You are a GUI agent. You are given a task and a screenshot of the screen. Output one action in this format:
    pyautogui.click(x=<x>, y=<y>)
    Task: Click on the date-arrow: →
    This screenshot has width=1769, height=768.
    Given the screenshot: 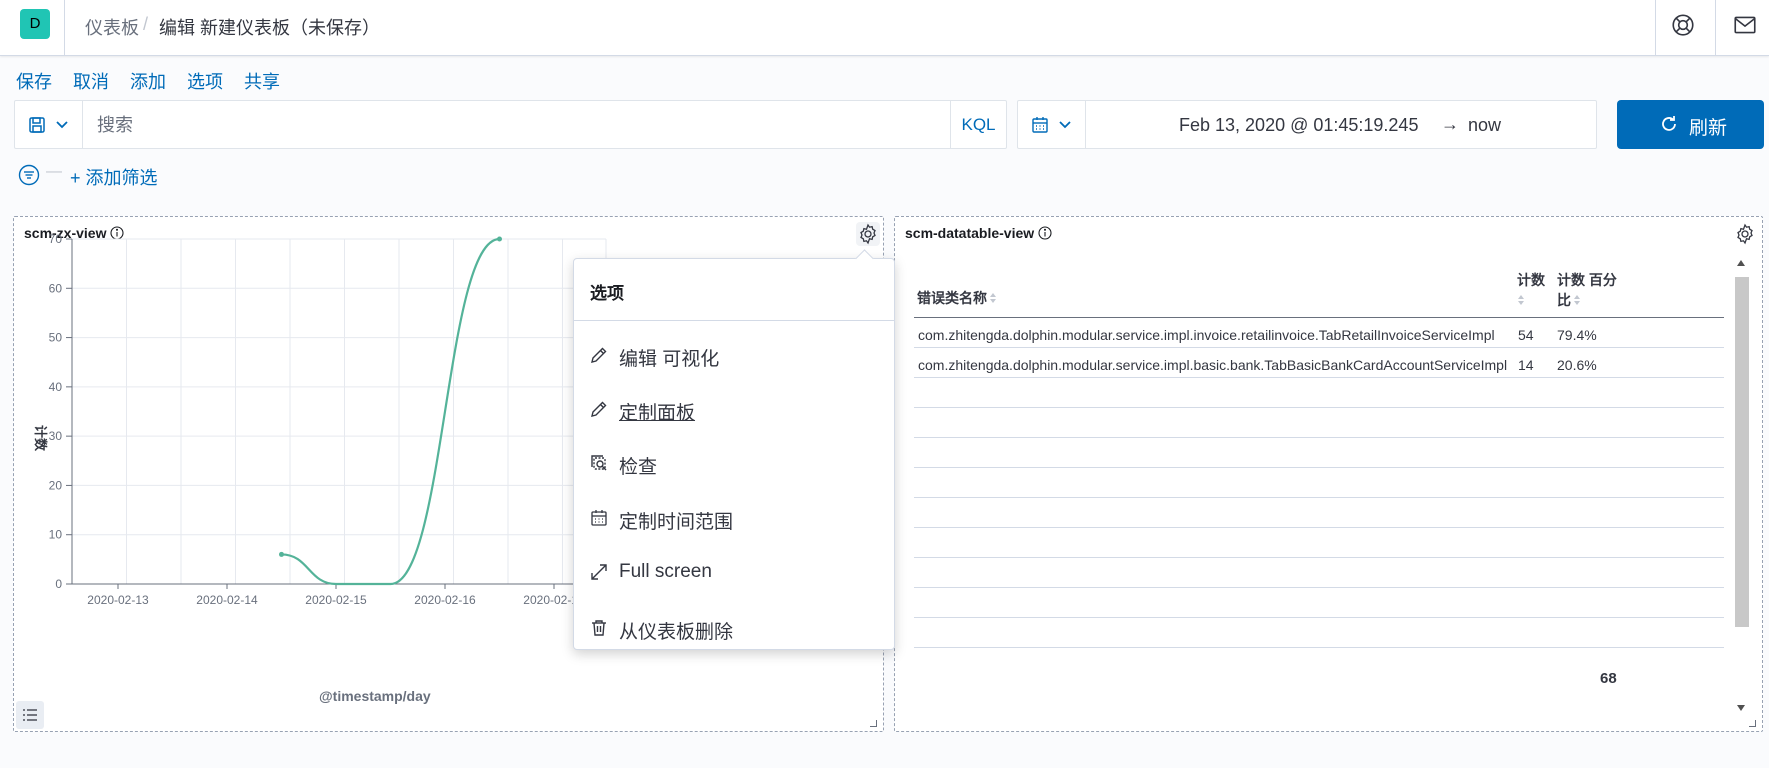 What is the action you would take?
    pyautogui.click(x=1450, y=124)
    